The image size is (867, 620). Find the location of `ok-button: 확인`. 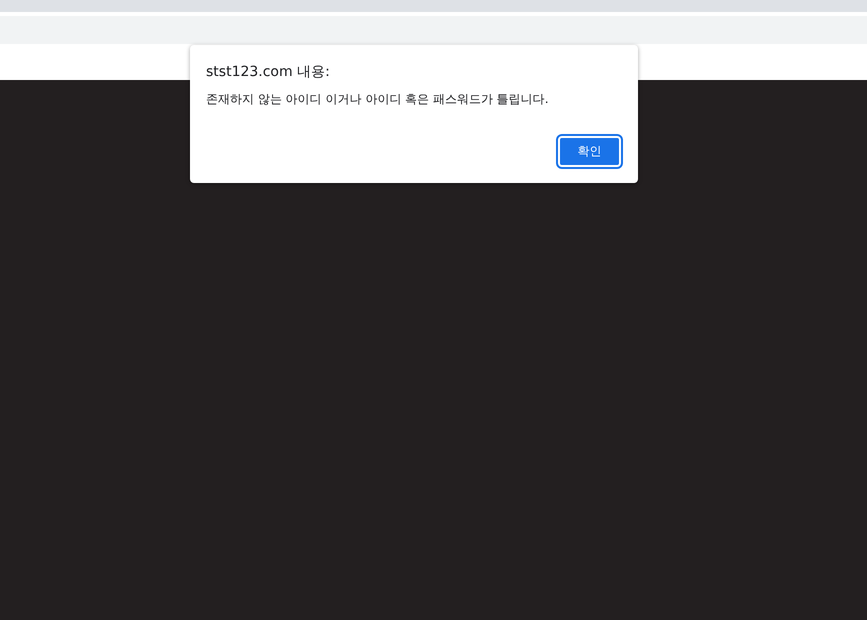

ok-button: 확인 is located at coordinates (589, 151).